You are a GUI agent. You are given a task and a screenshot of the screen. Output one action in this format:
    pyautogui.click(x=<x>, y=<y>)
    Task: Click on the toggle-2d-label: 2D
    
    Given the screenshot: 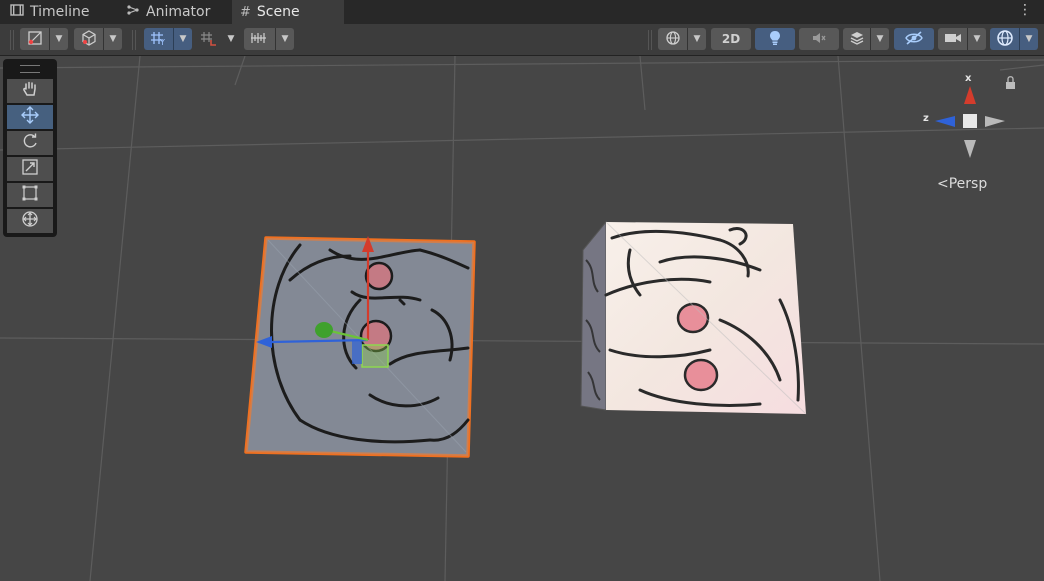 What is the action you would take?
    pyautogui.click(x=731, y=39)
    